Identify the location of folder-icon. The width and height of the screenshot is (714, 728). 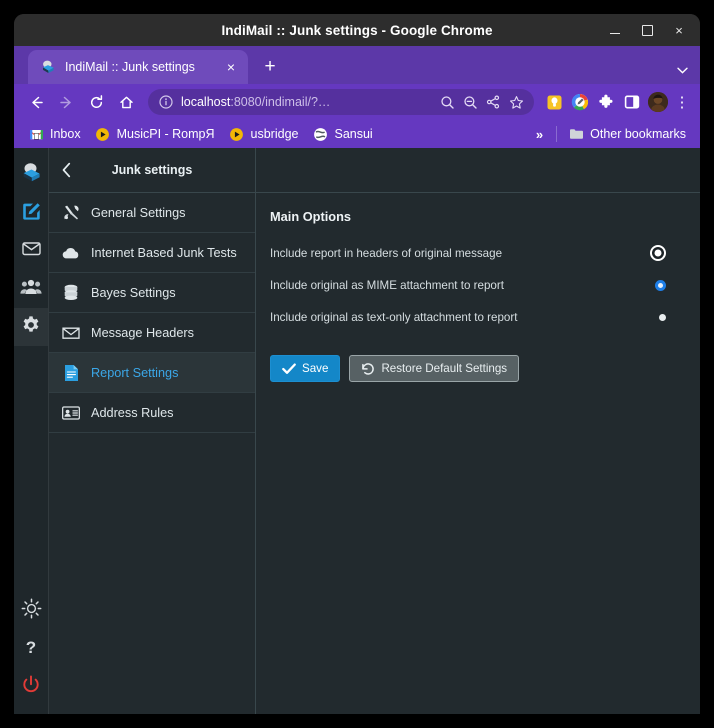
(576, 134).